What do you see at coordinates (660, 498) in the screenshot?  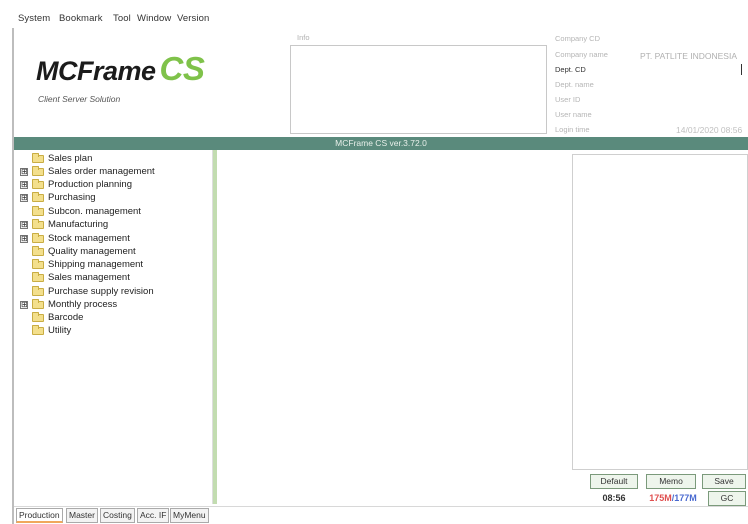 I see `memory-used: 175M` at bounding box center [660, 498].